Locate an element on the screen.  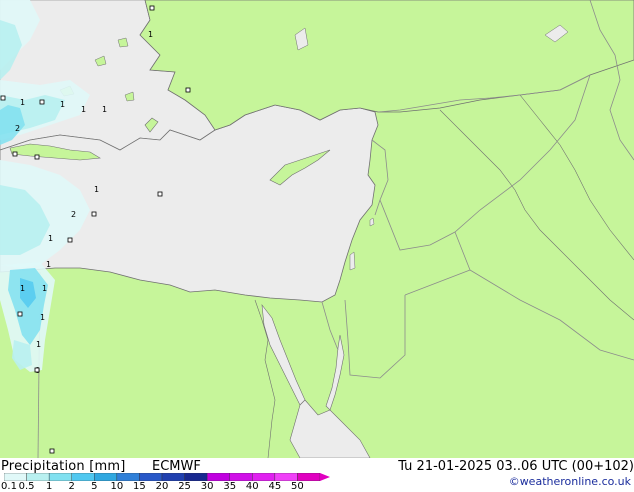
colorbar-tick-label: 20 is located at coordinates (162, 486).